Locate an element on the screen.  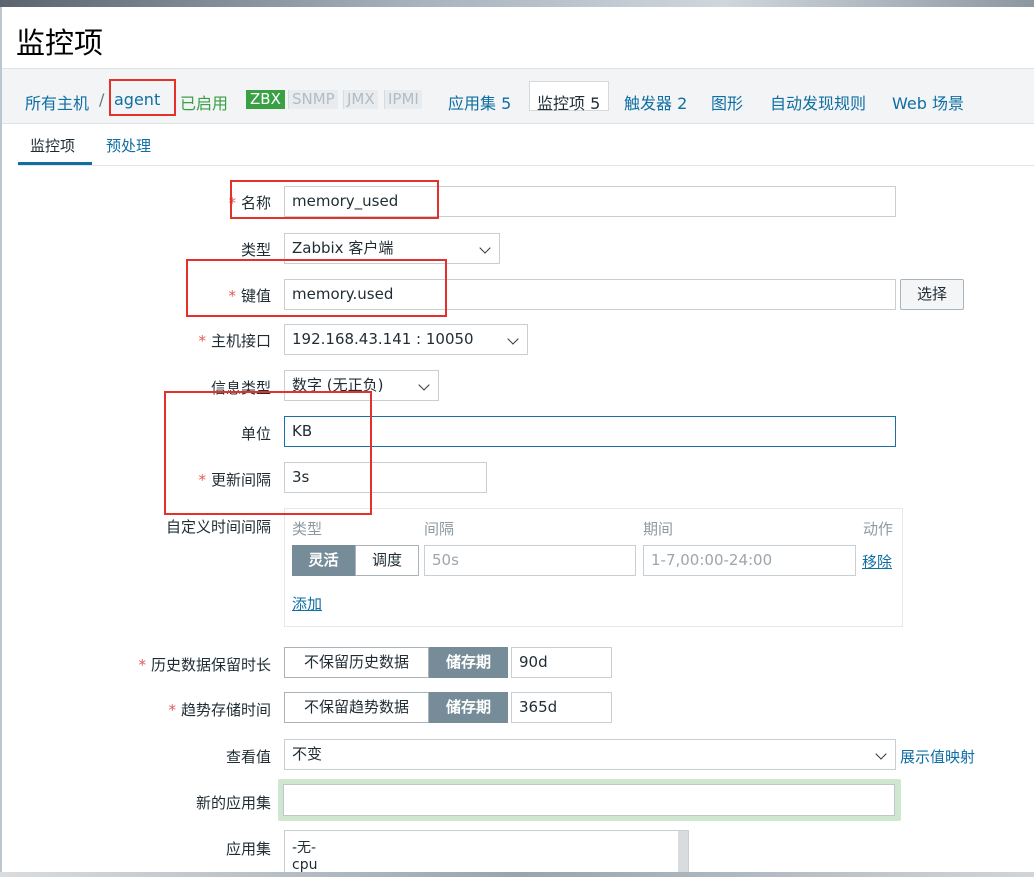
show-value-mapping-link: 展示值映射 is located at coordinates (937, 756).